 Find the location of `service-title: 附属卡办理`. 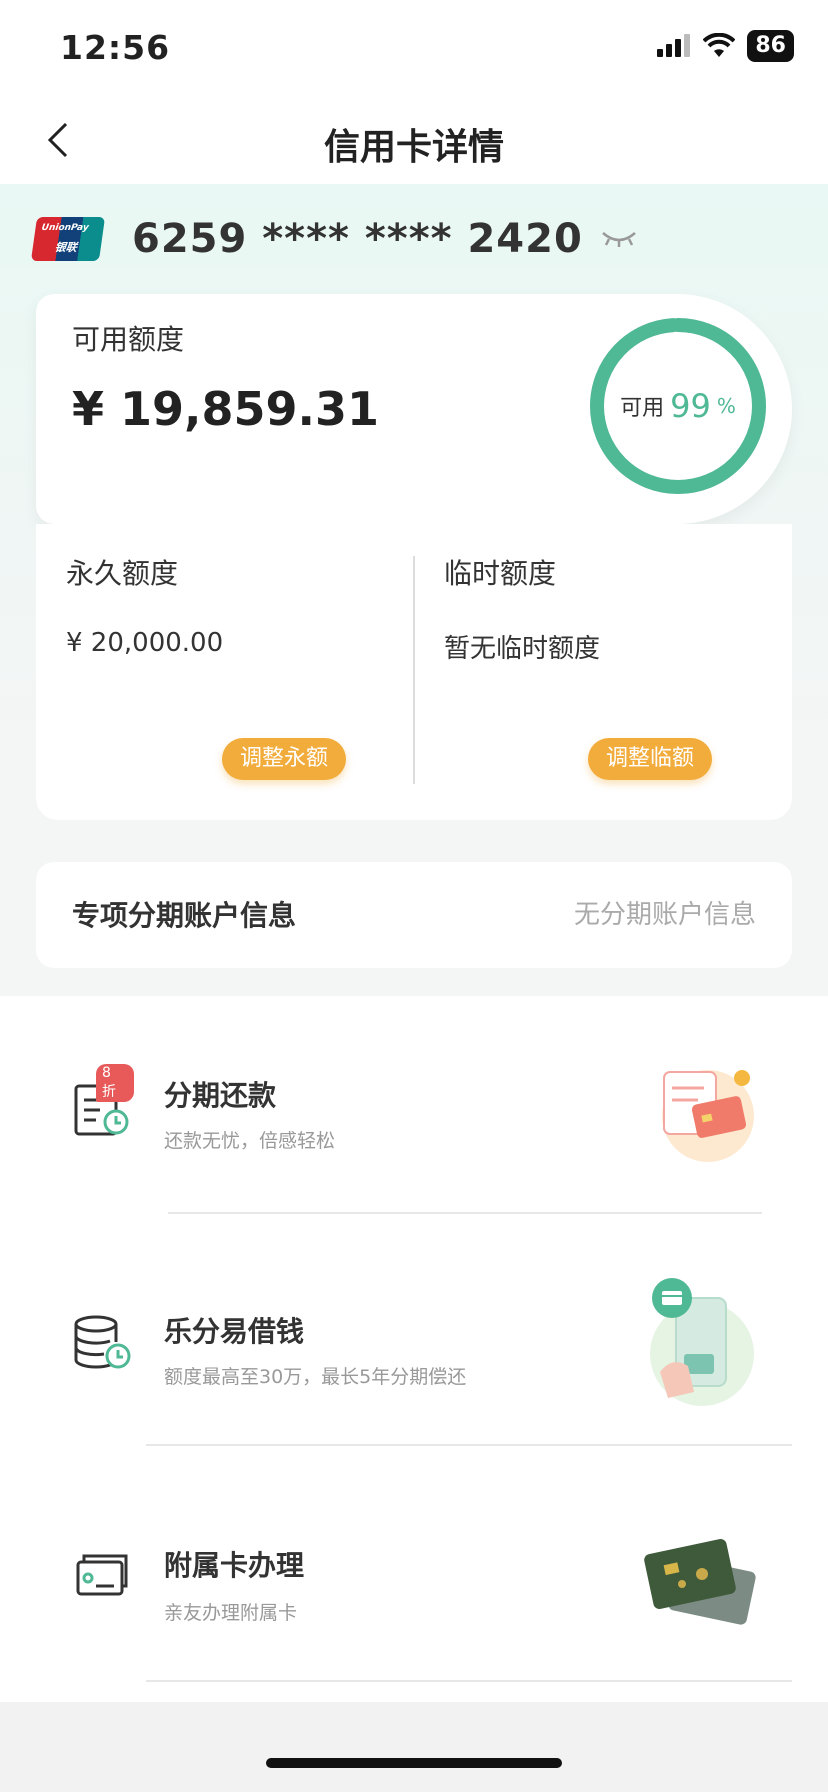

service-title: 附属卡办理 is located at coordinates (234, 1565).